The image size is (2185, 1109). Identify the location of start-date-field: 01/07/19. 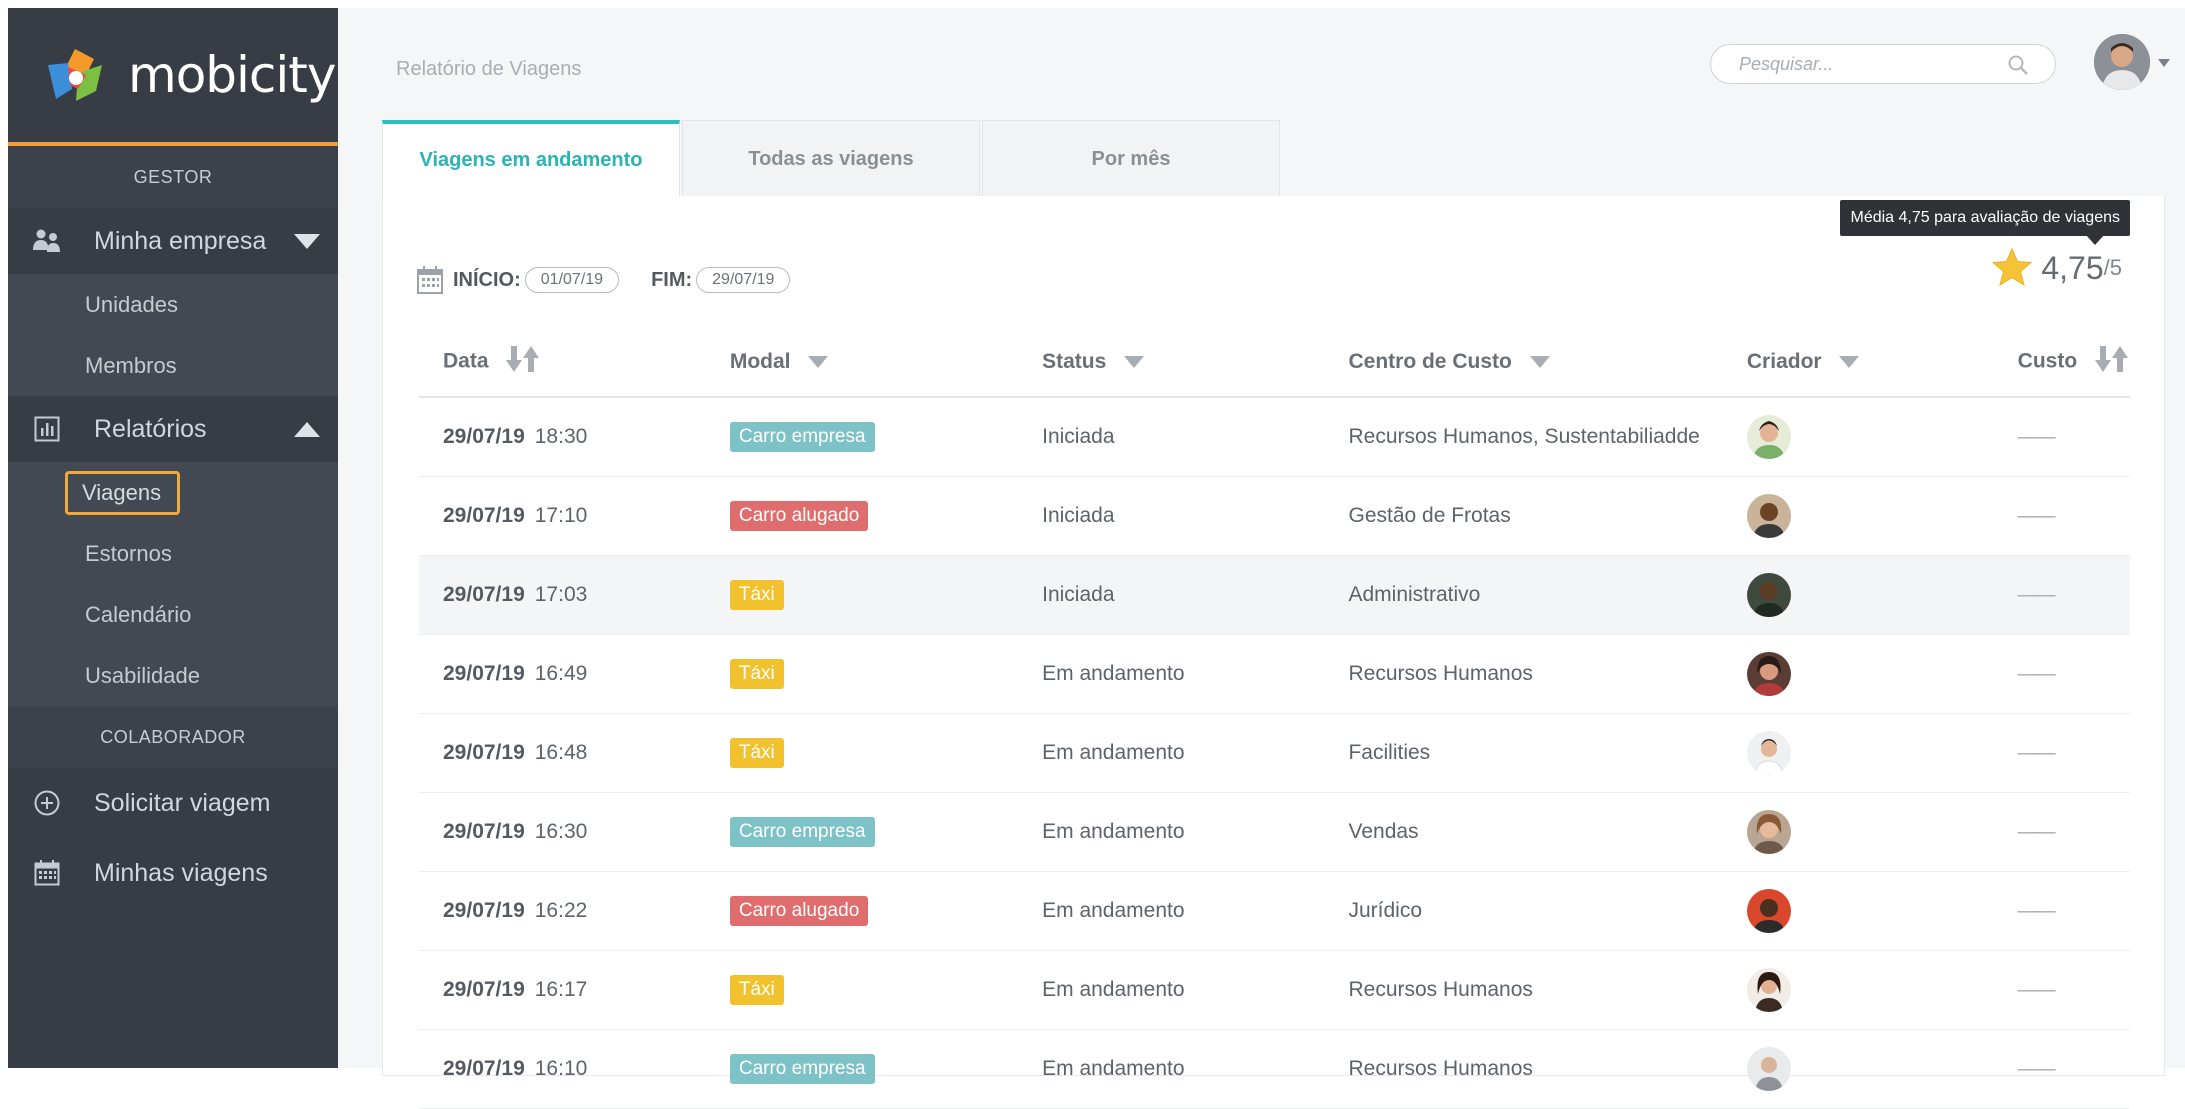
(572, 280).